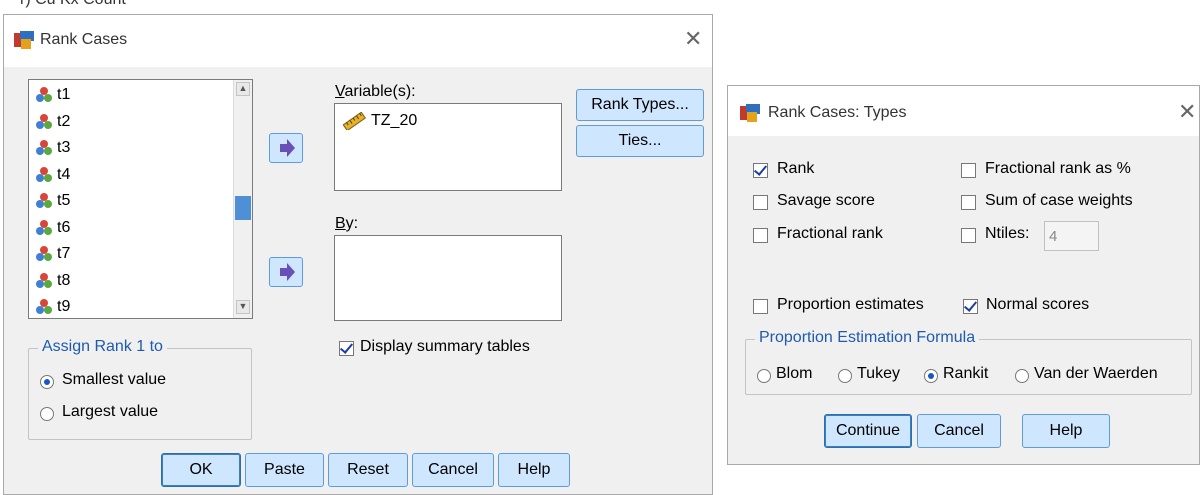 This screenshot has height=495, width=1200. What do you see at coordinates (968, 235) in the screenshot?
I see `ntiles-checkbox` at bounding box center [968, 235].